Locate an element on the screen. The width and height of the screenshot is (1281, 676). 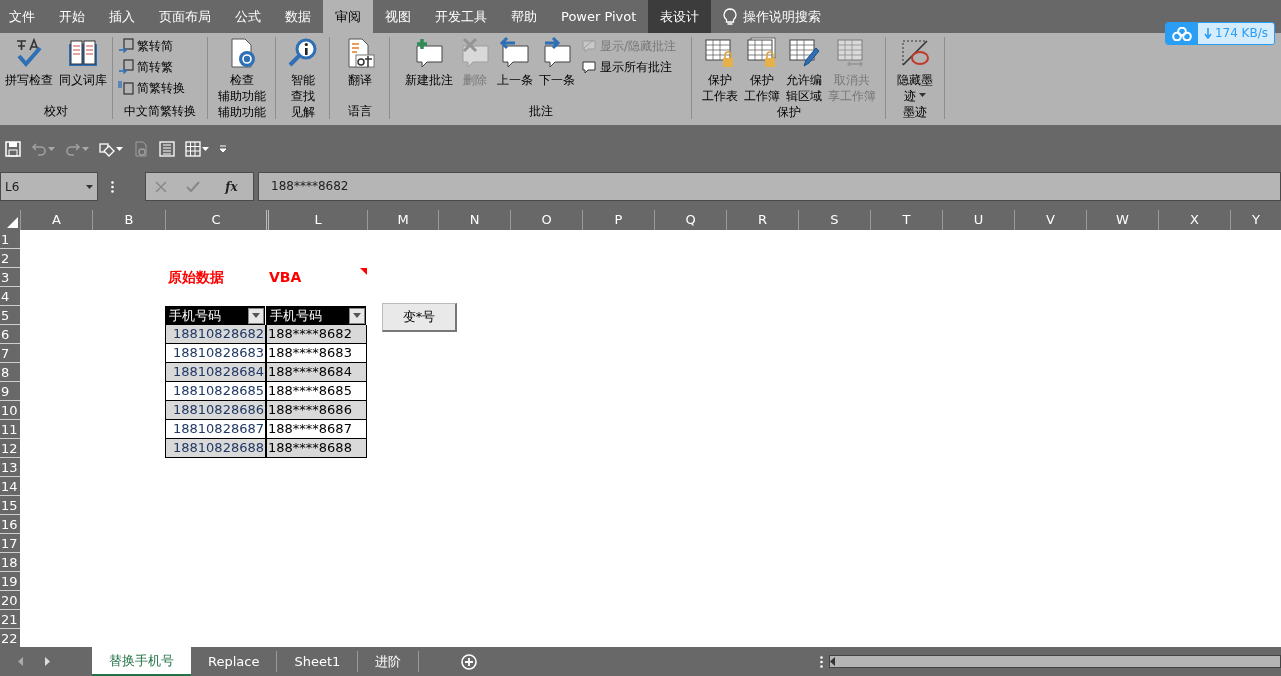
ribbon-button: 保护 工作簿 is located at coordinates (761, 70).